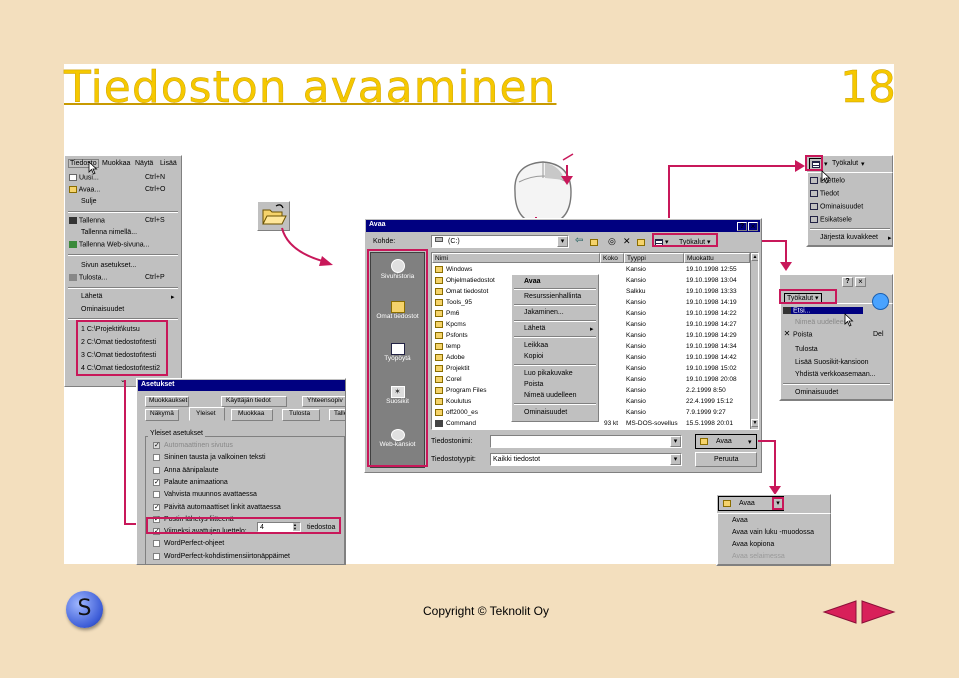 The width and height of the screenshot is (959, 678). Describe the element at coordinates (586, 441) in the screenshot. I see `filename-input: ▾` at that location.